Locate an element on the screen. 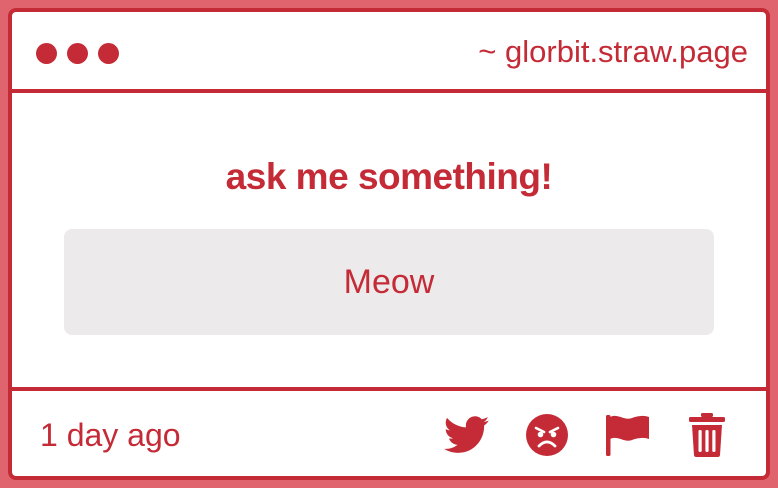 This screenshot has height=488, width=778. trash-icon is located at coordinates (707, 435).